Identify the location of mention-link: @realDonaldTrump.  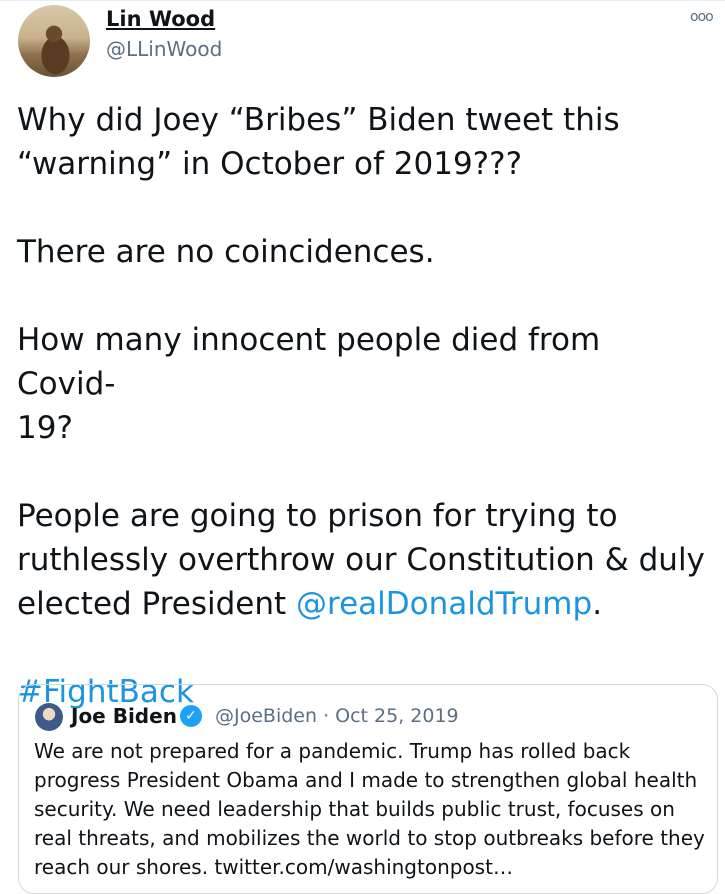
(444, 604).